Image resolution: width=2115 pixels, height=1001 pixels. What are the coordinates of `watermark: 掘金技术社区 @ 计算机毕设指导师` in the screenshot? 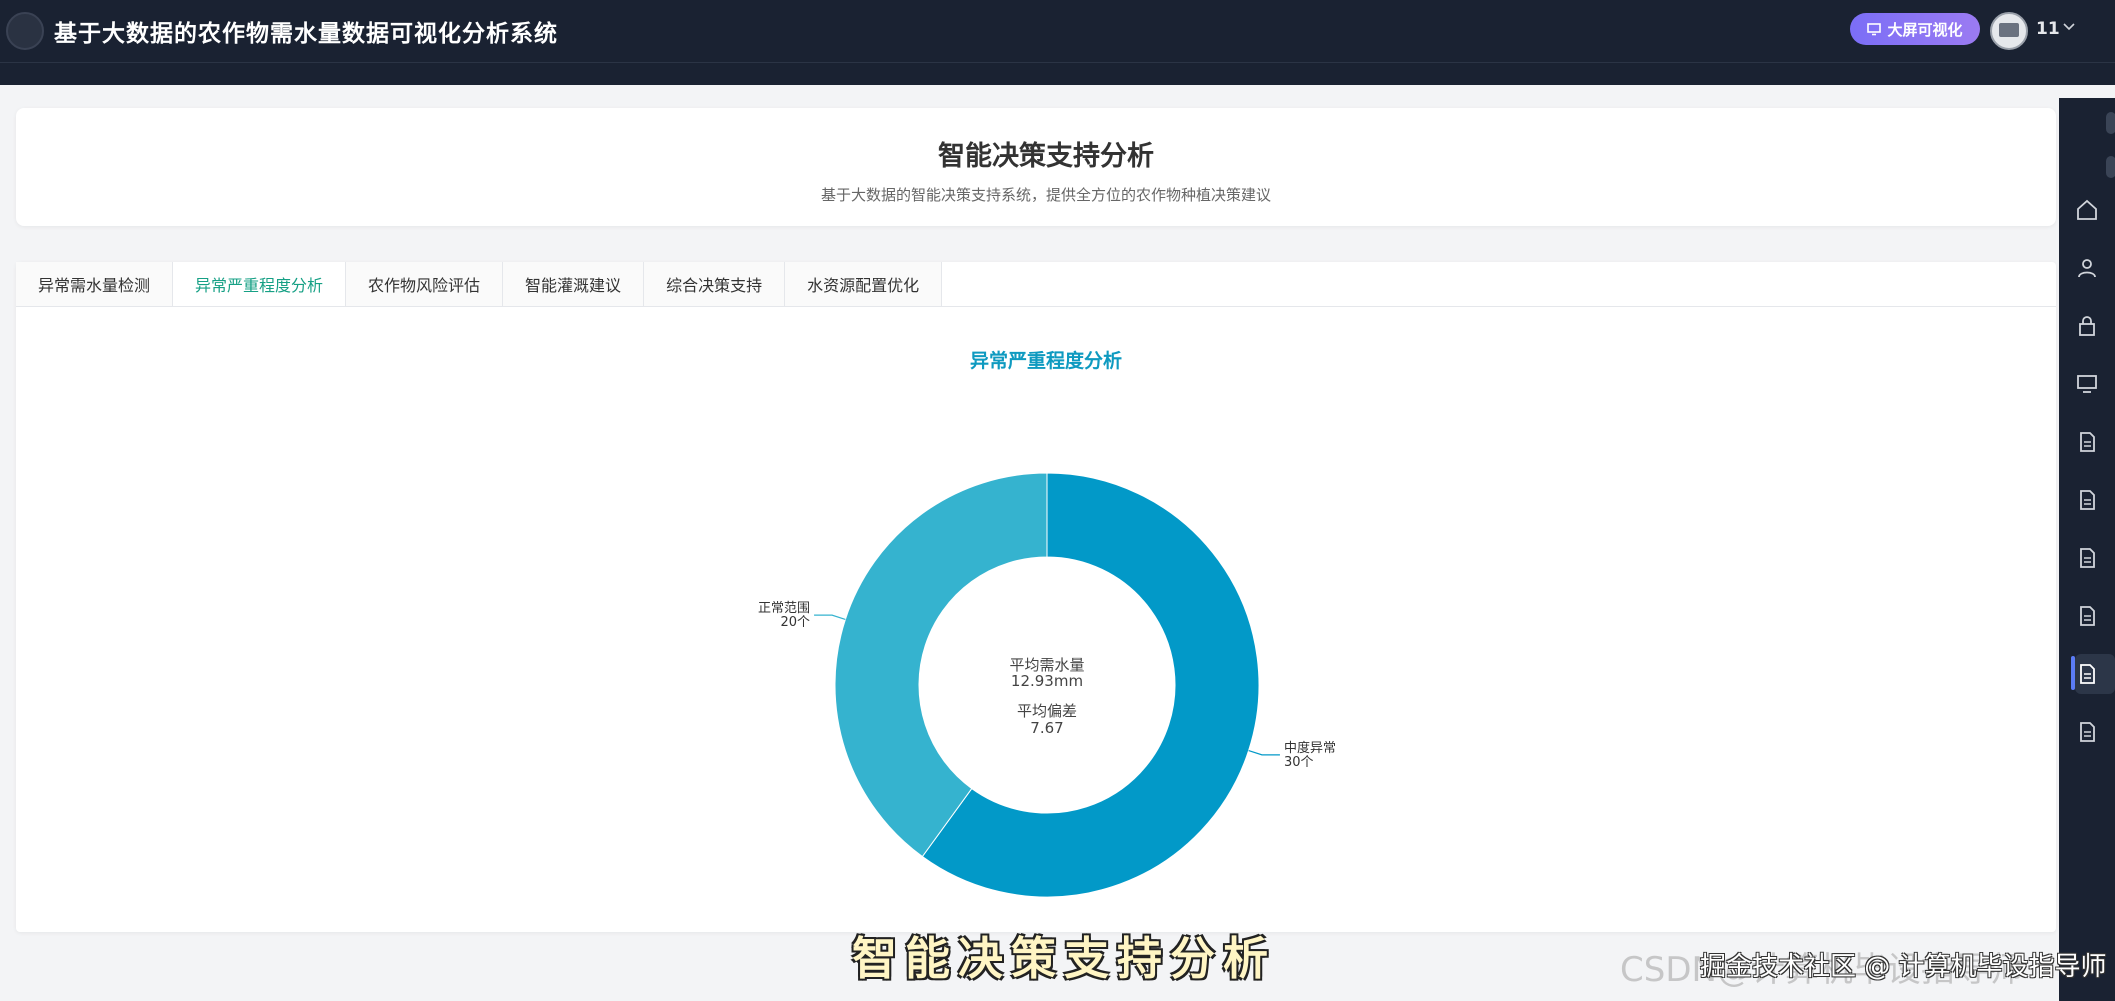 It's located at (1903, 967).